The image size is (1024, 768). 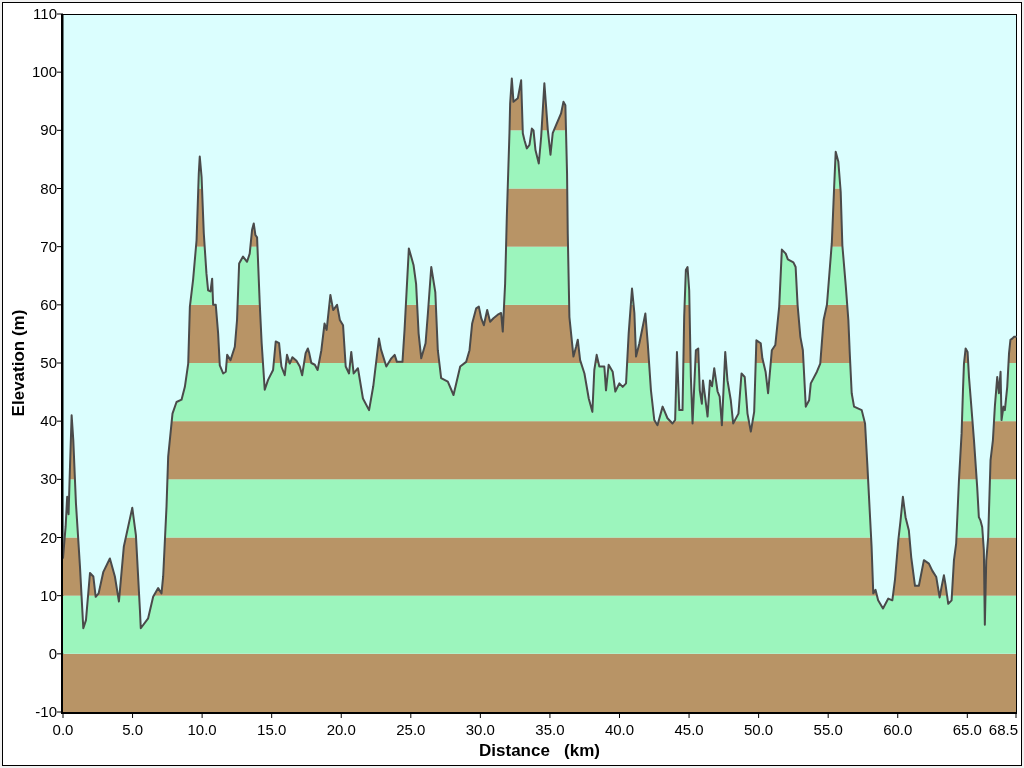 What do you see at coordinates (202, 729) in the screenshot?
I see `x-tick-label: 10.0` at bounding box center [202, 729].